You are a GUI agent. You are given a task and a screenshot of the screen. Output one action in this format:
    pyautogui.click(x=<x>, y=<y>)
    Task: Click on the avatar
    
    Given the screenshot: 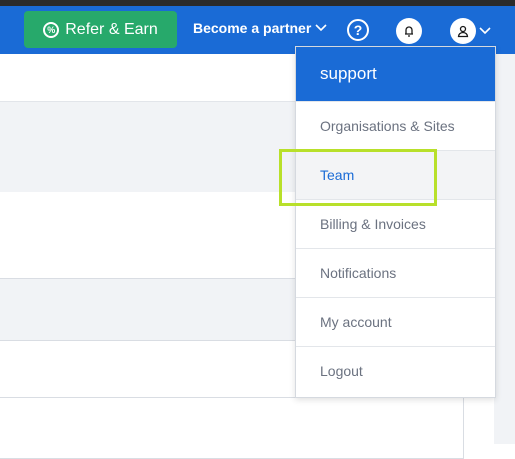 What is the action you would take?
    pyautogui.click(x=463, y=31)
    